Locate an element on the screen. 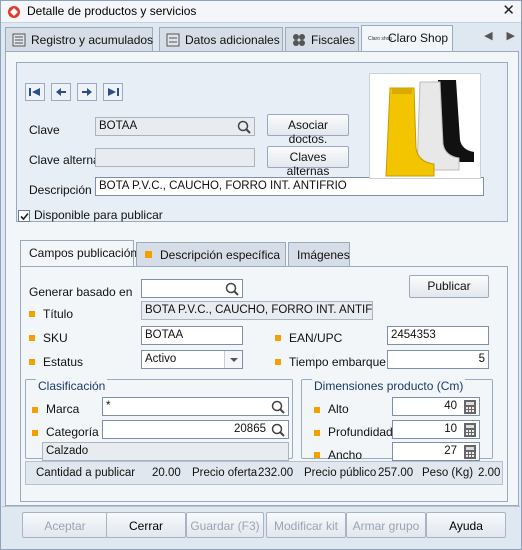 This screenshot has height=550, width=522. tab-registro: Registro y acumulados is located at coordinates (79, 39).